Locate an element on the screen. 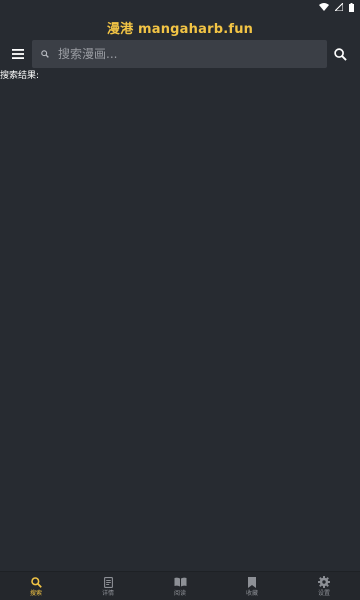 This screenshot has width=360, height=600. nav-label-favorites: 收藏 is located at coordinates (251, 593).